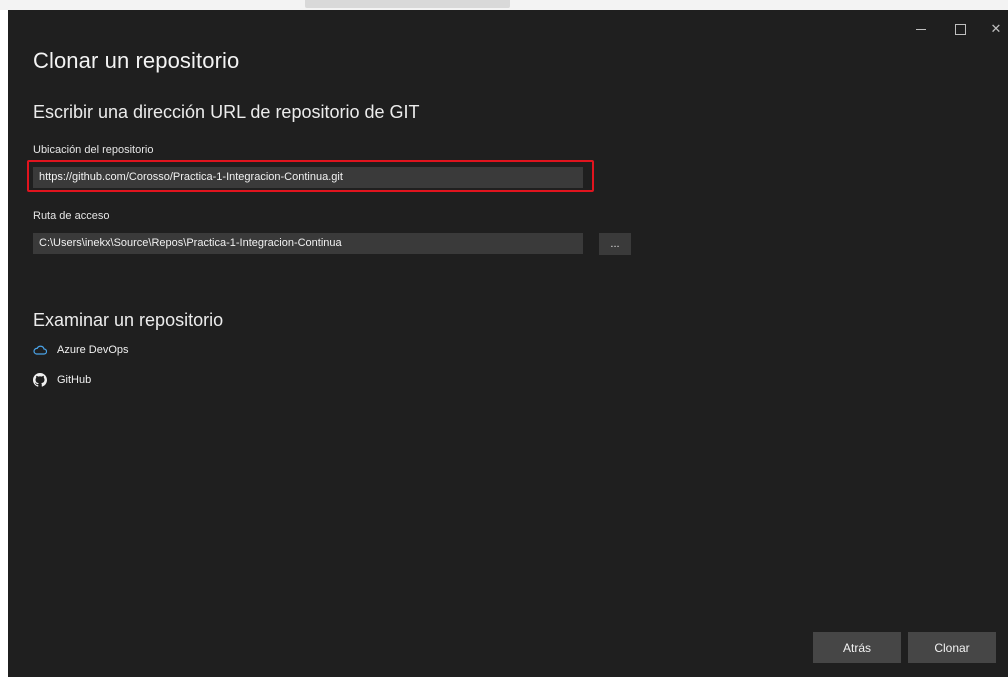 The width and height of the screenshot is (1008, 677). What do you see at coordinates (93, 350) in the screenshot?
I see `azure-devops-label: Azure DevOps` at bounding box center [93, 350].